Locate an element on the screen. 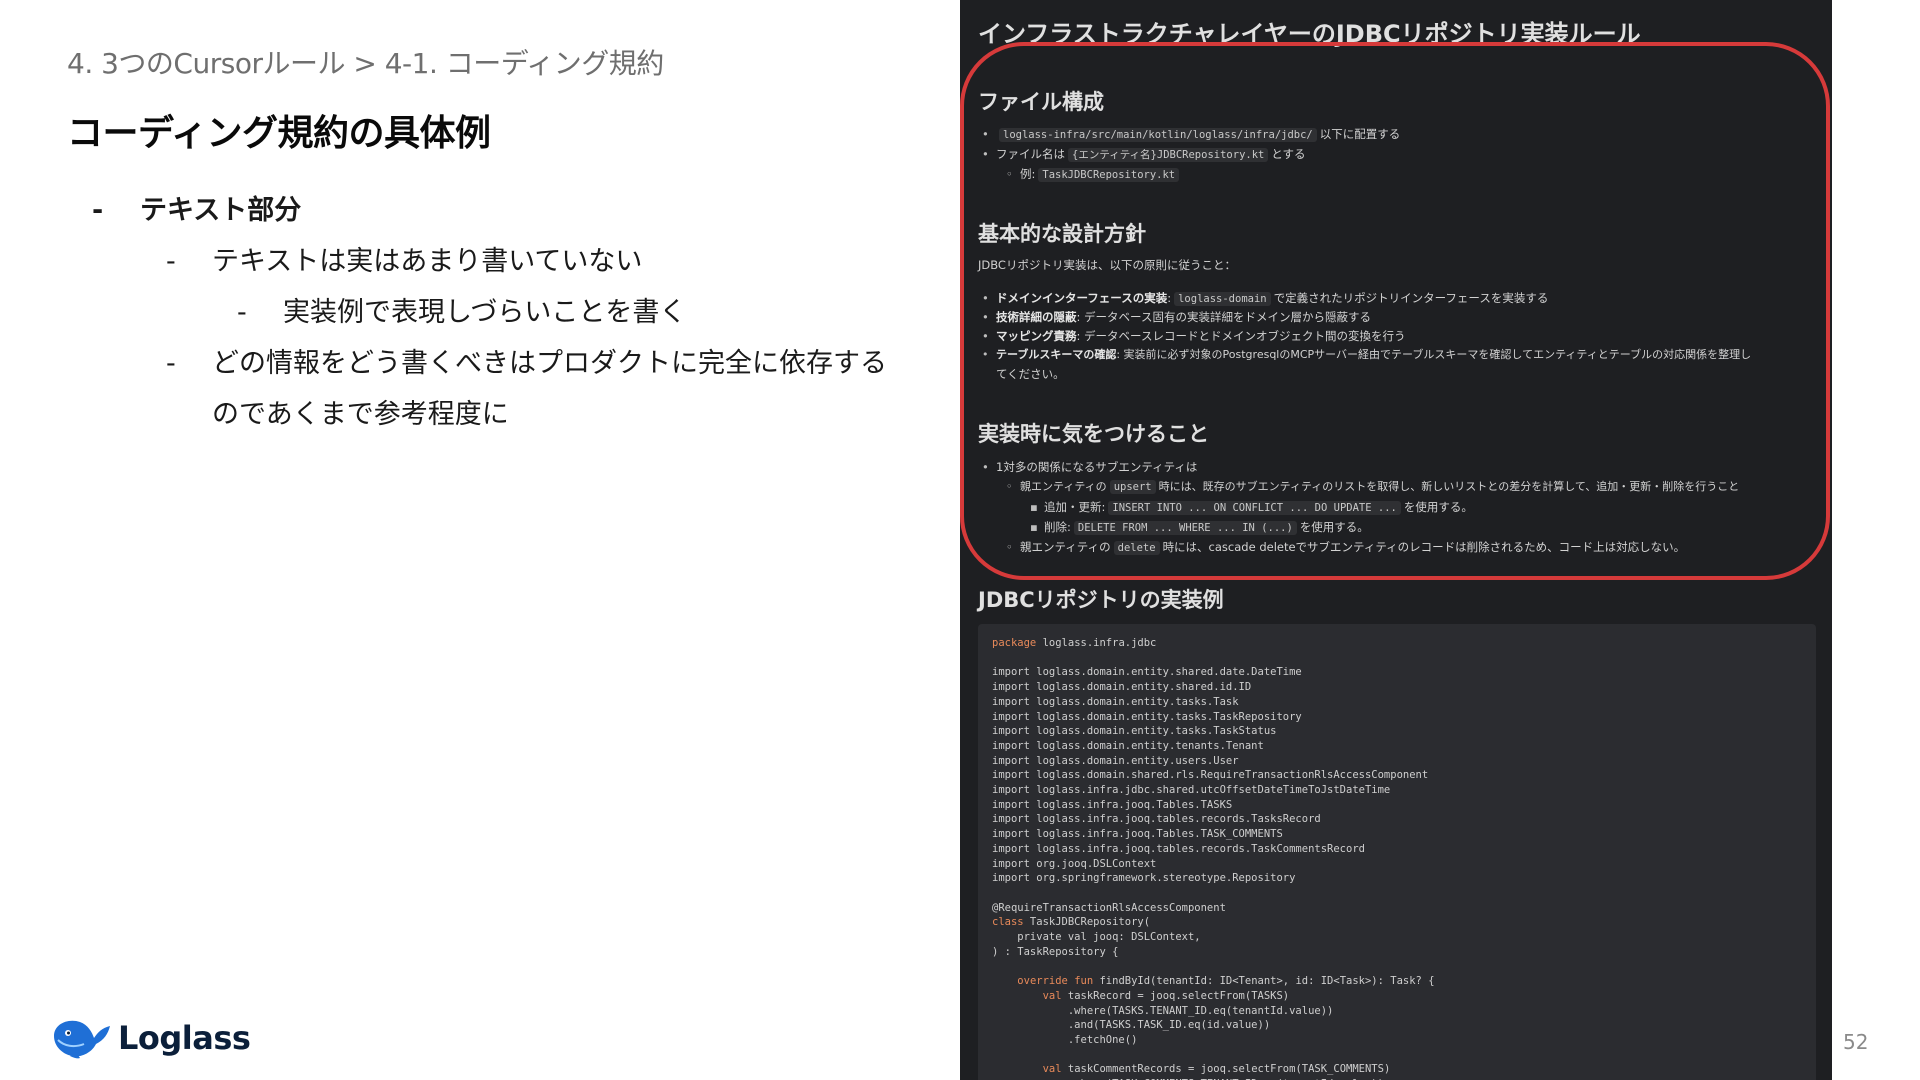  code-line: package loglass.infra.jdbc is located at coordinates (1074, 643).